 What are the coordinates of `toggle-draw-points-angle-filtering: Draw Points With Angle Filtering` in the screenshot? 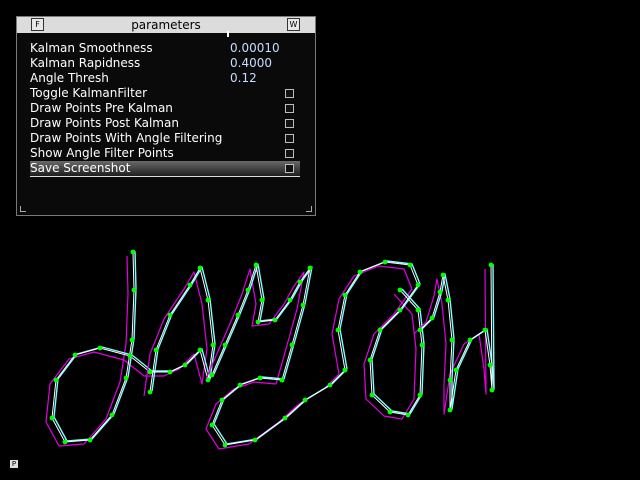 It's located at (165, 138).